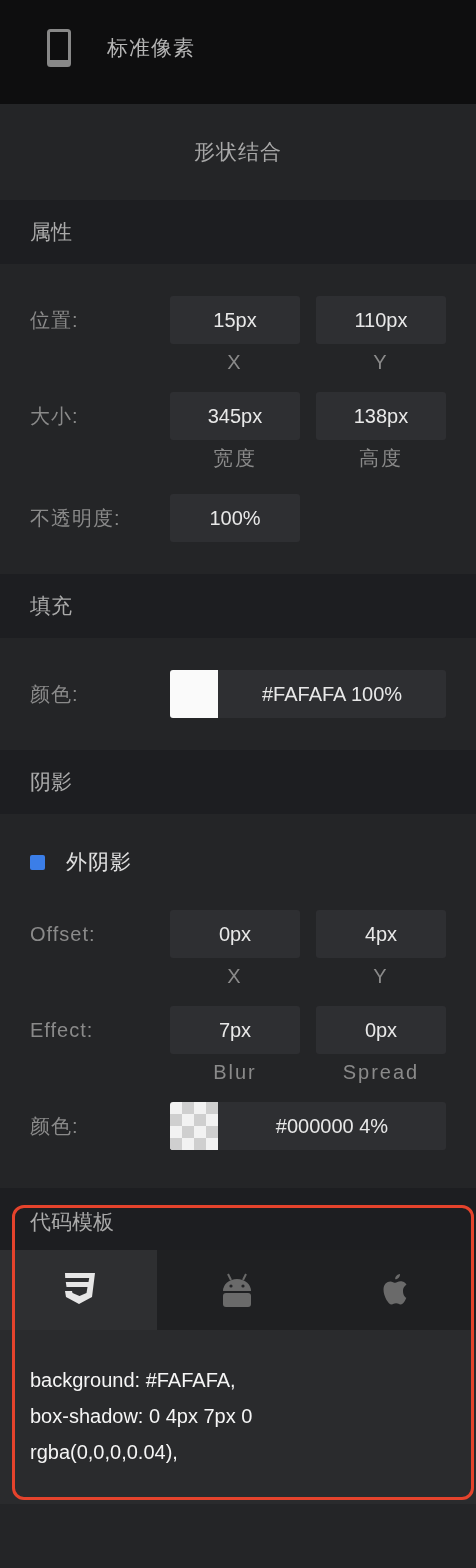 The height and width of the screenshot is (1568, 476). Describe the element at coordinates (151, 48) in the screenshot. I see `device-label: 标准像素` at that location.